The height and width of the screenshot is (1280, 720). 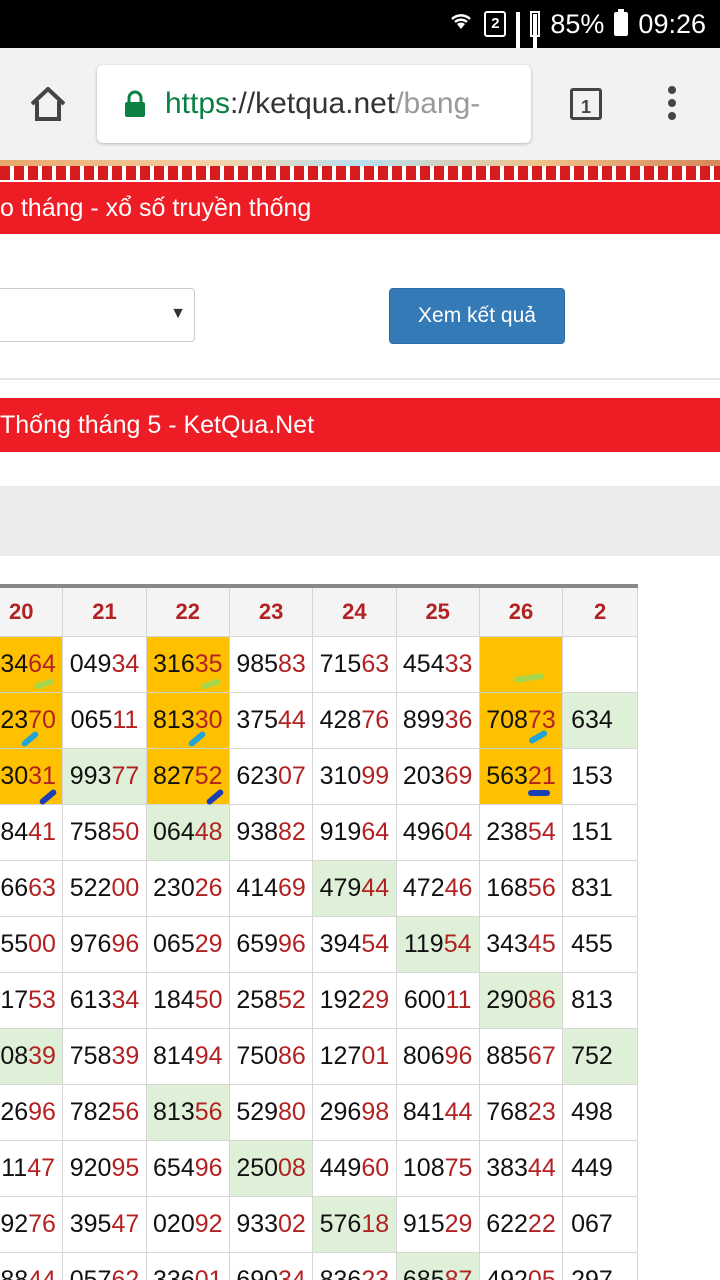 I want to click on result-cell: 12701, so click(x=354, y=1056).